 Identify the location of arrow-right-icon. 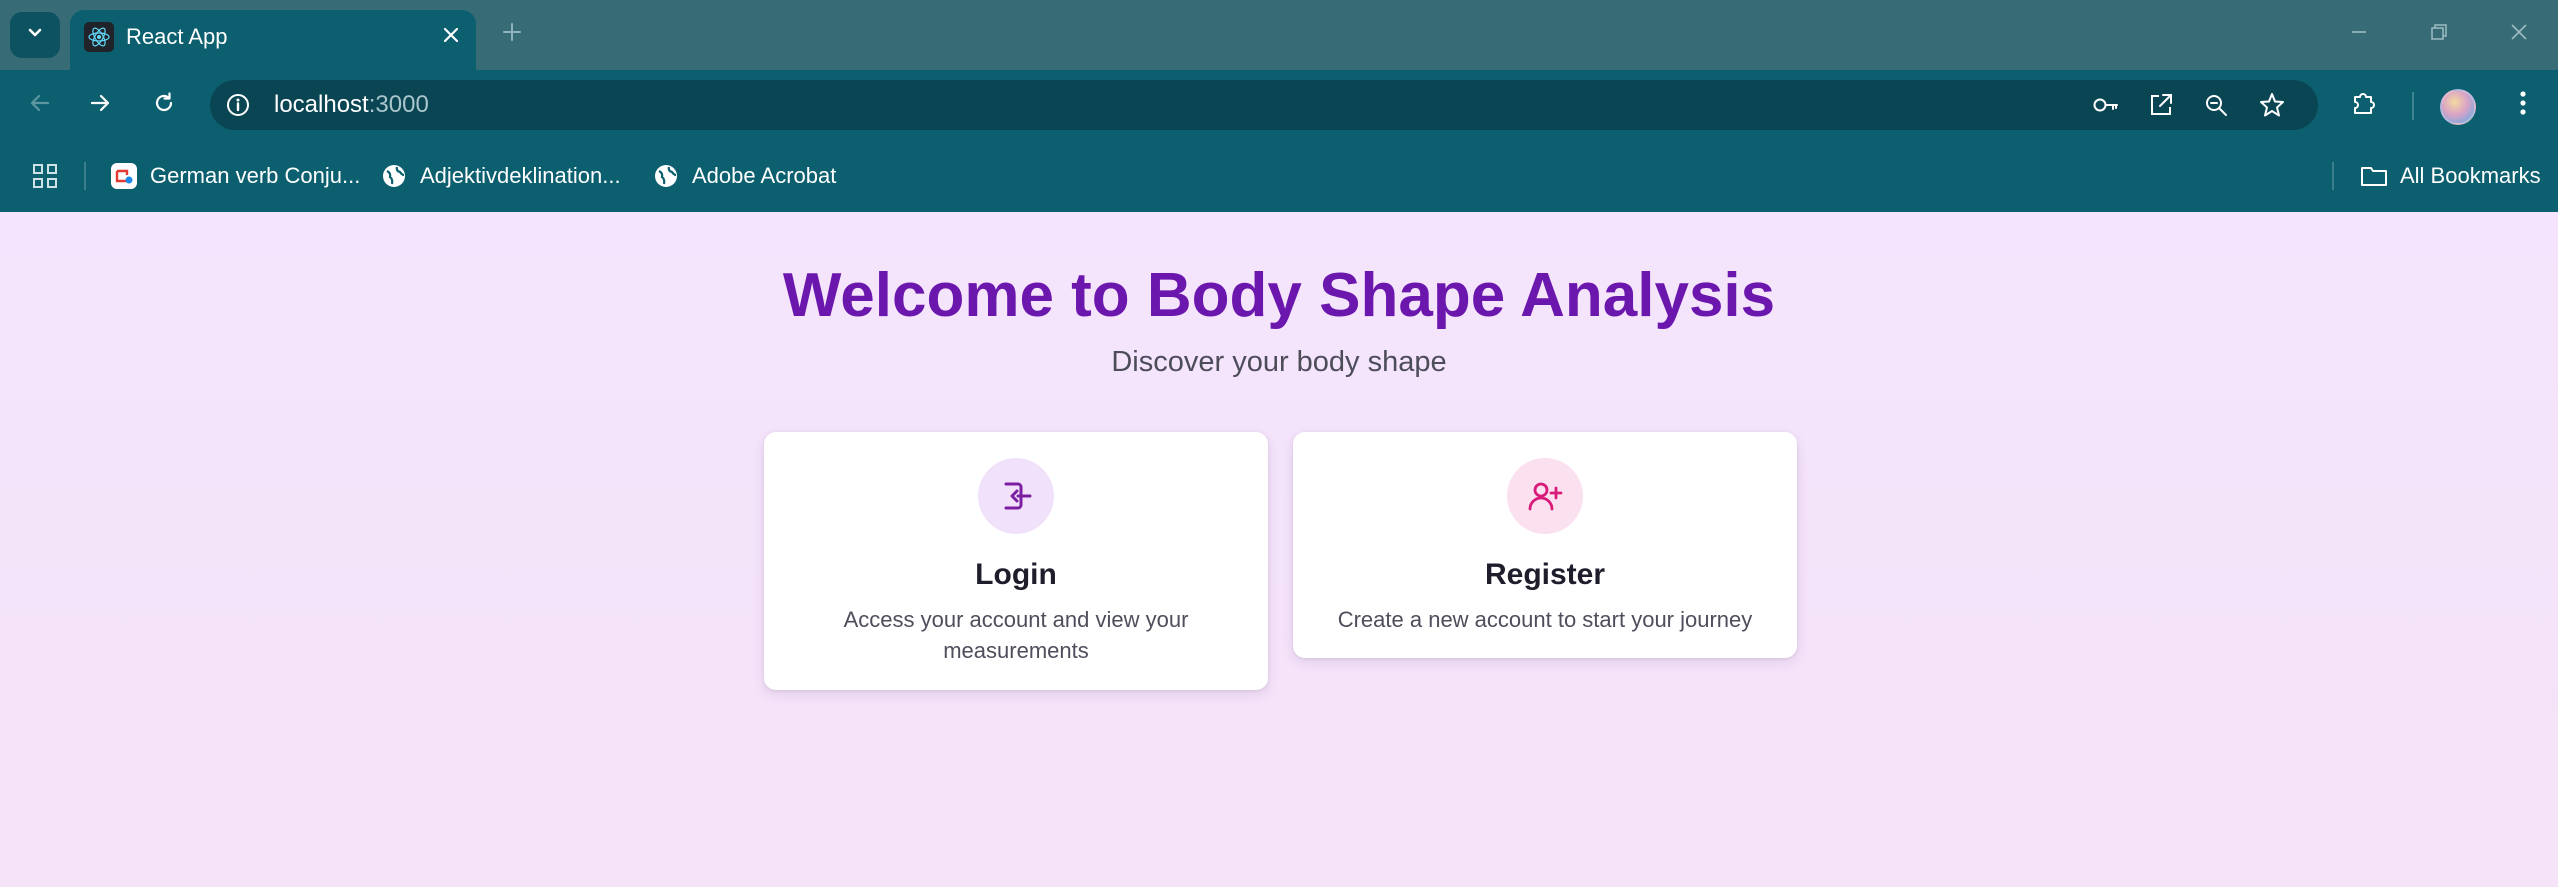
(100, 105).